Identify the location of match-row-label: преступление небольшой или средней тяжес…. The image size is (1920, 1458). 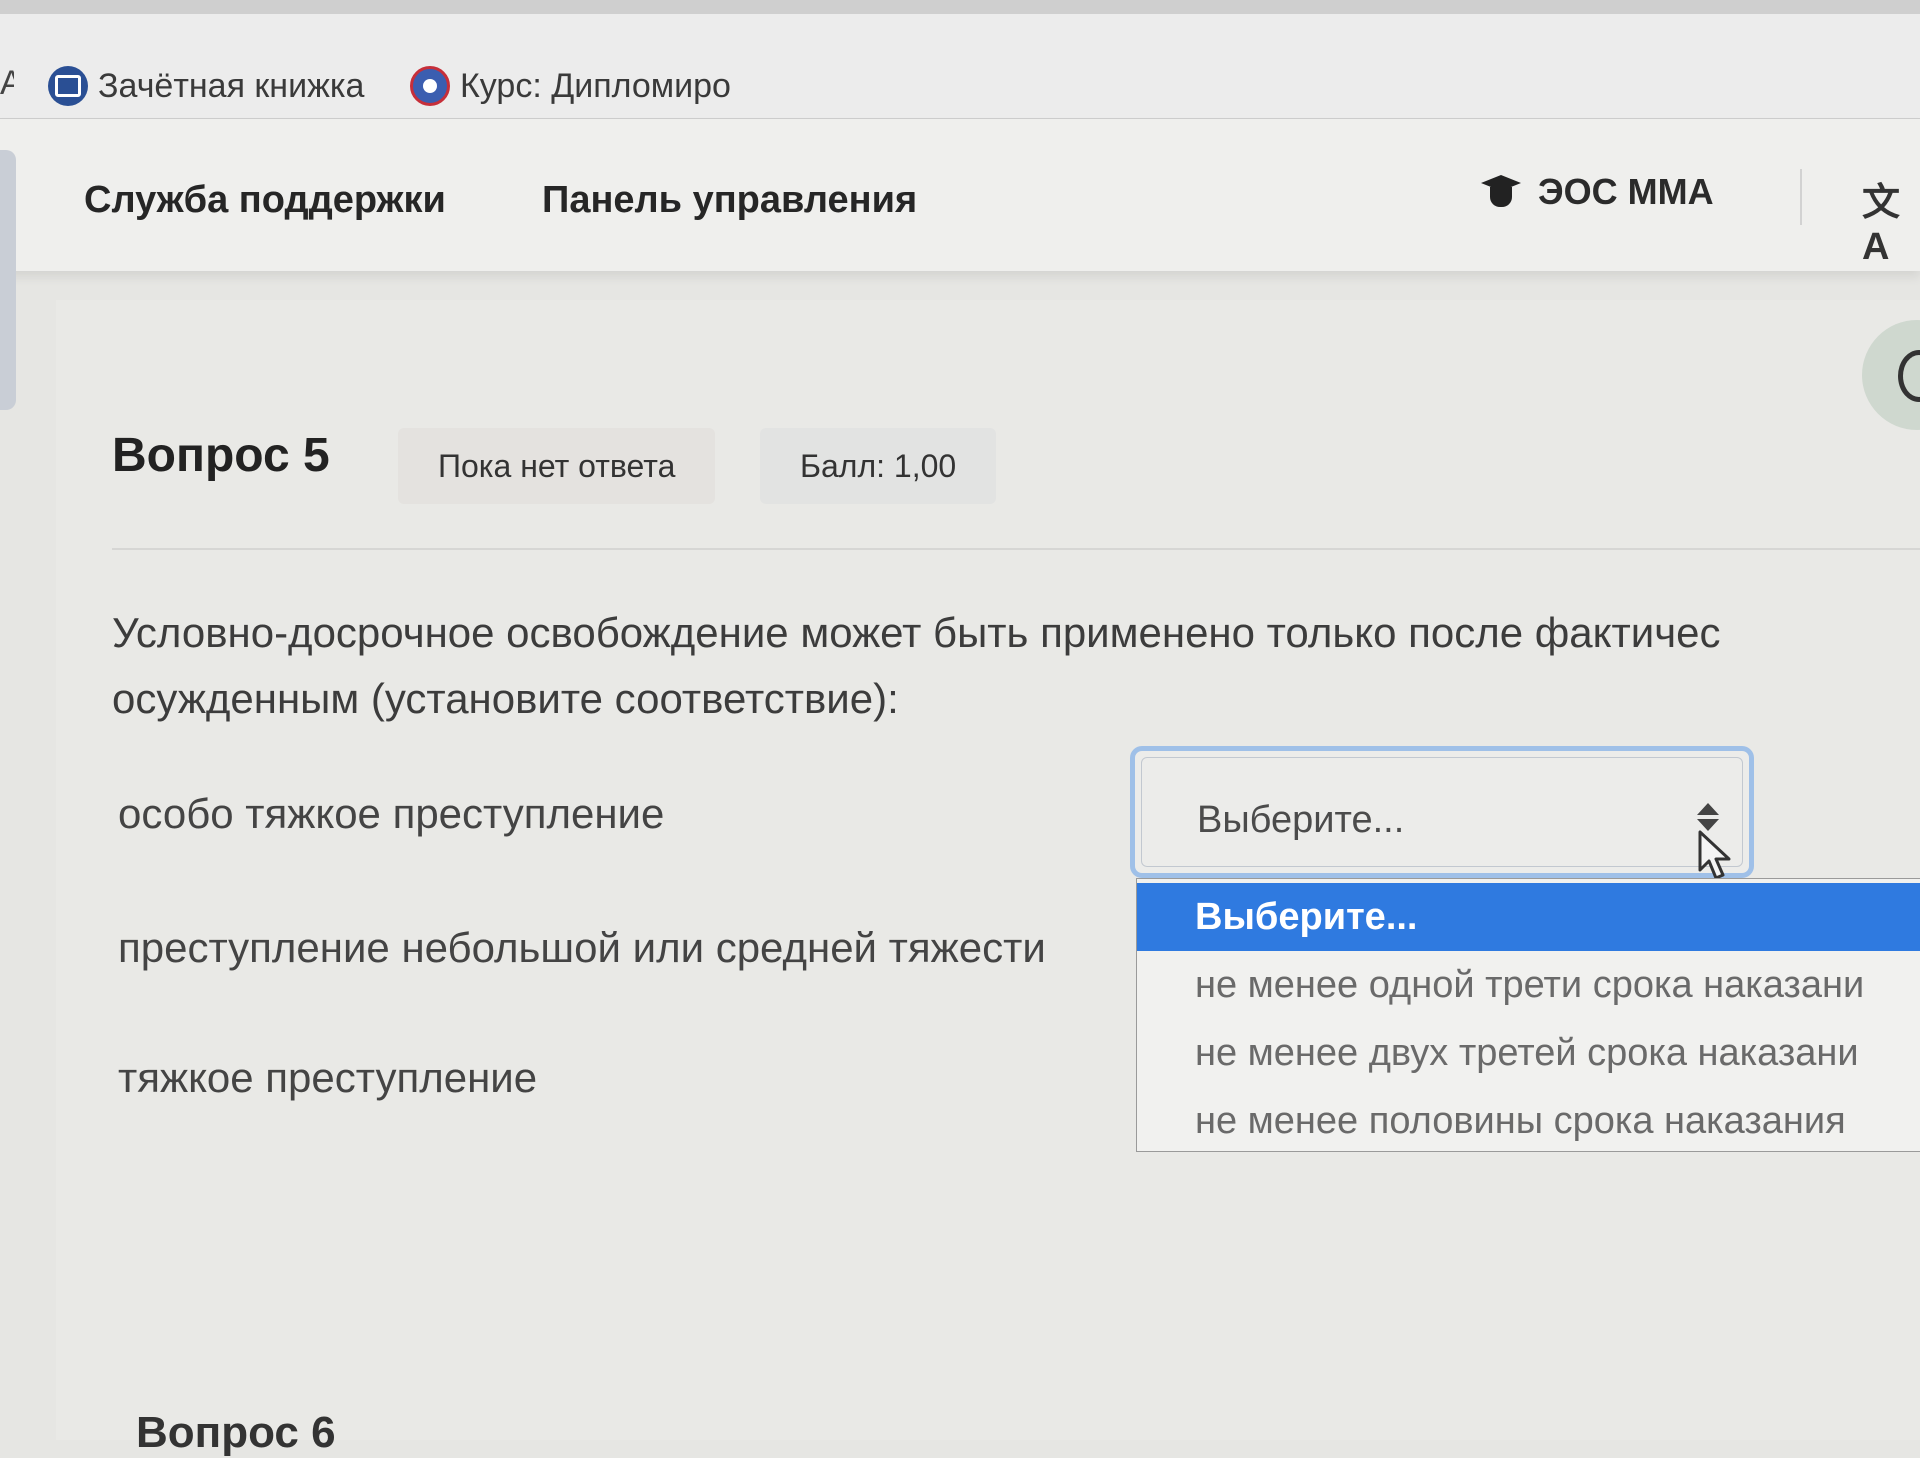
(582, 947).